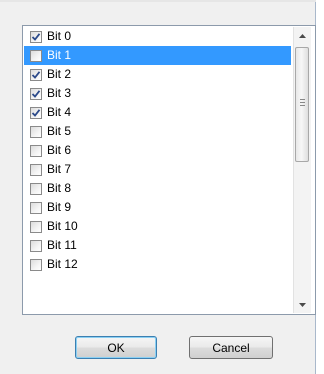  Describe the element at coordinates (157, 150) in the screenshot. I see `list-item: Bit 6` at that location.